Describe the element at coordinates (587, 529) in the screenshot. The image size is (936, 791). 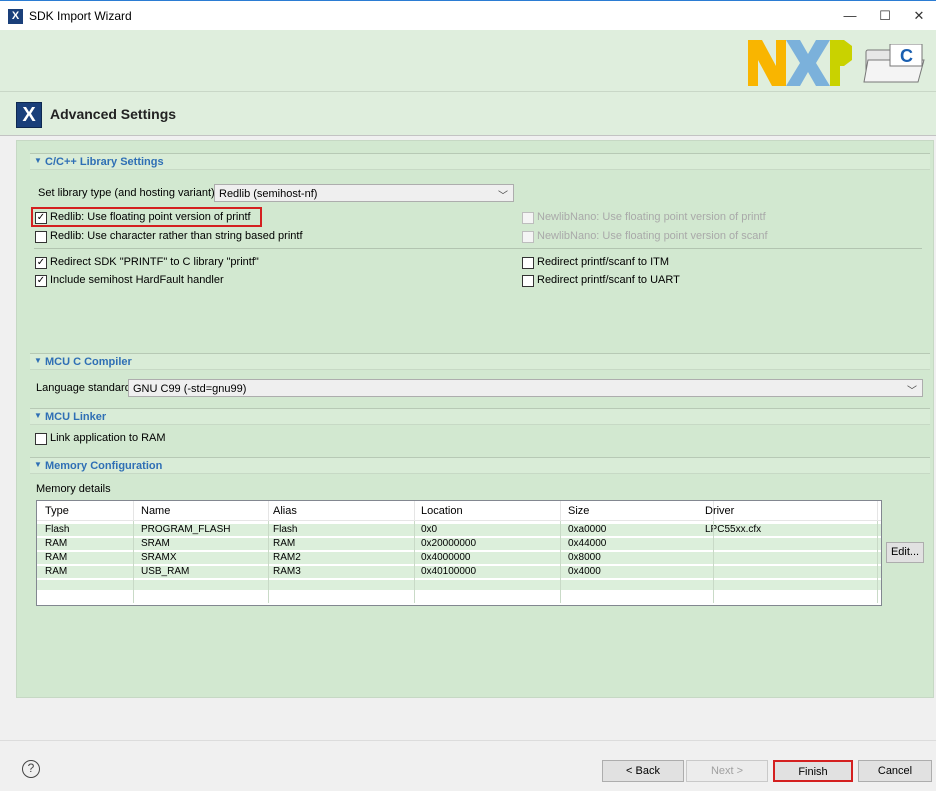
I see `cell-size: 0xa0000` at that location.